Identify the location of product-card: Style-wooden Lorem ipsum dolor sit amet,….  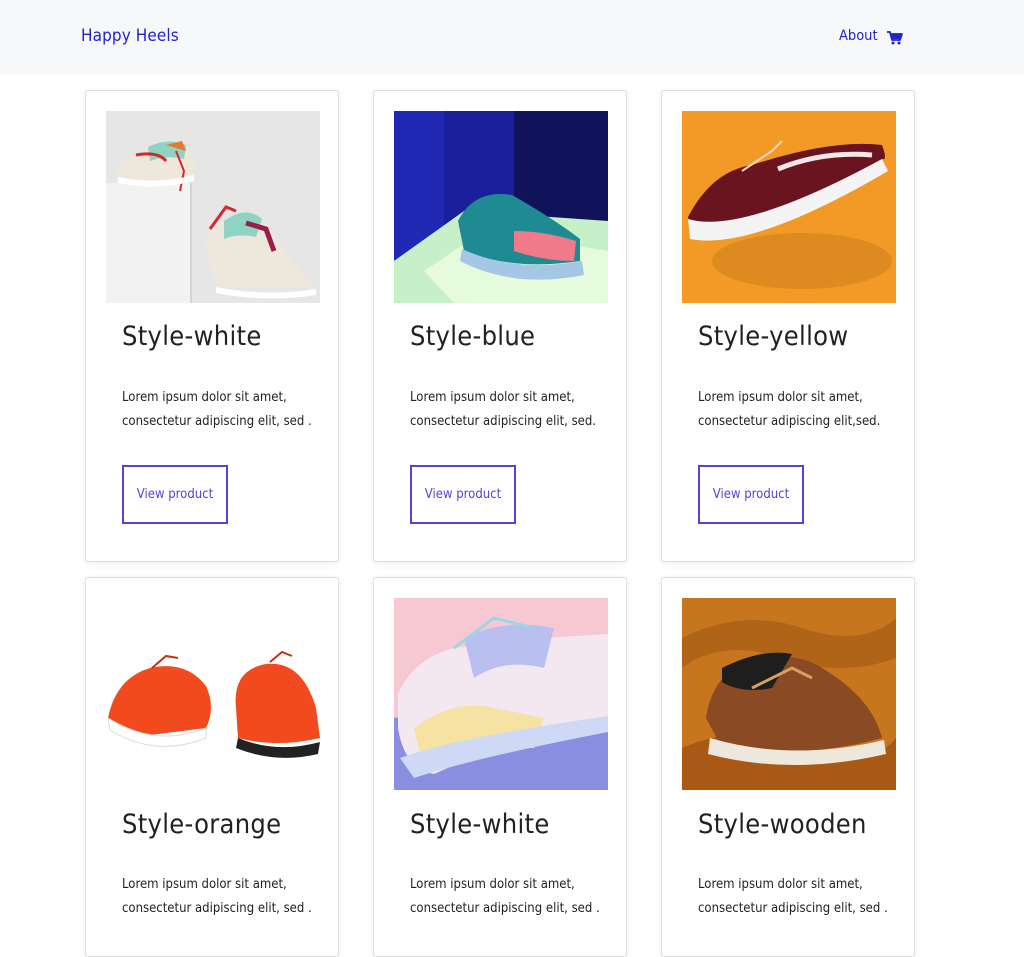
(788, 767).